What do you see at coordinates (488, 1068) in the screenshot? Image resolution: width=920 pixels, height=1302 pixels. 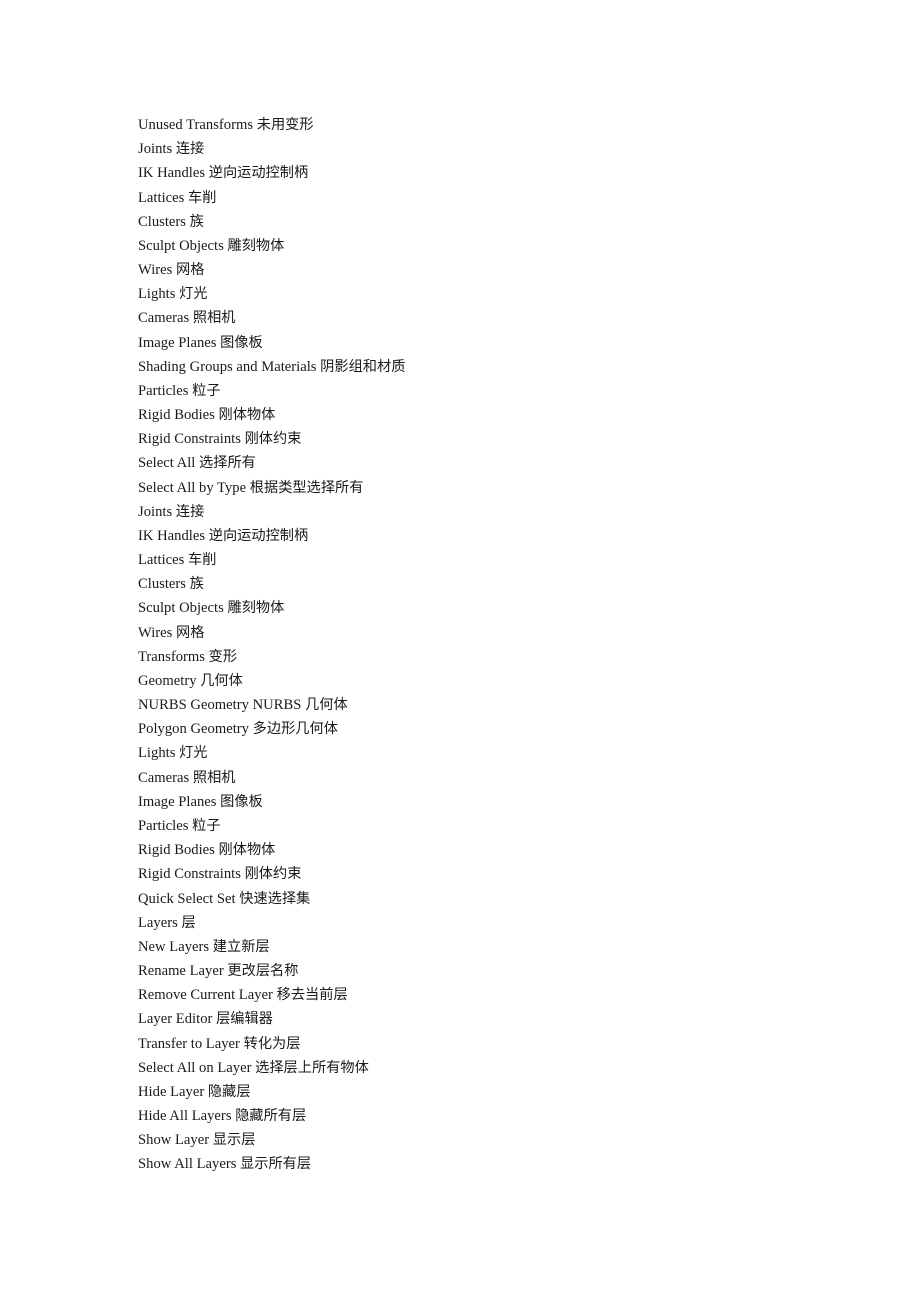 I see `glossary-line: Select All on Layer 选择层上所有物体` at bounding box center [488, 1068].